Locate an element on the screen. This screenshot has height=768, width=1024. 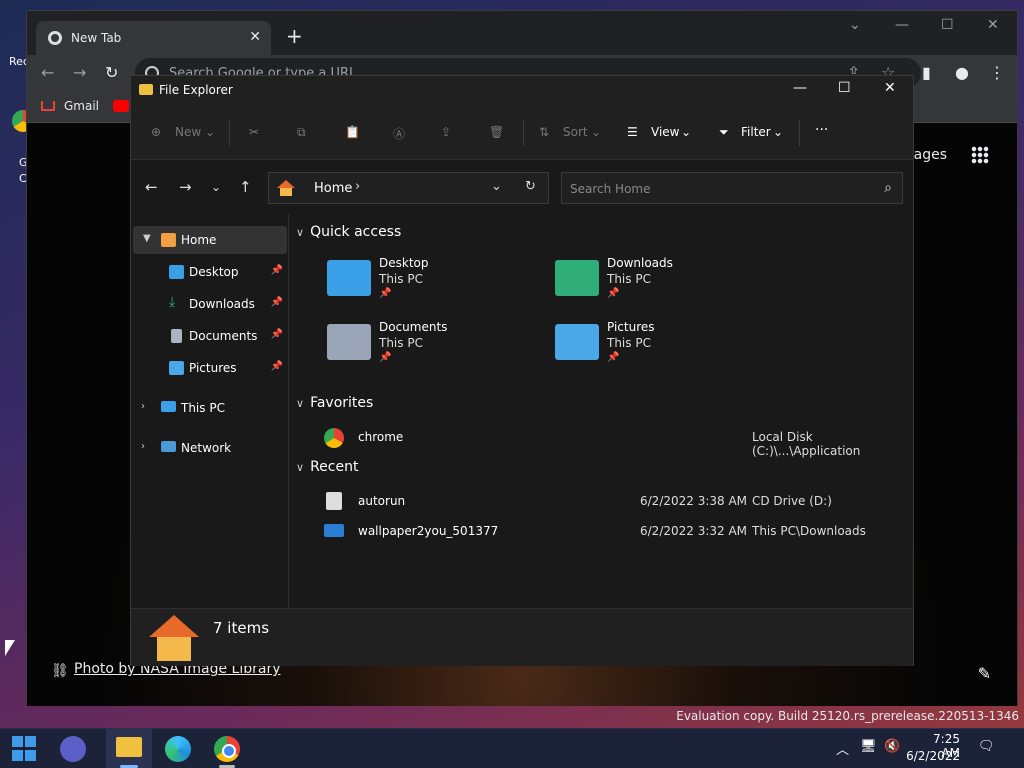
quick-access-desktop: Desktop This PC 📌 is located at coordinates (432, 284).